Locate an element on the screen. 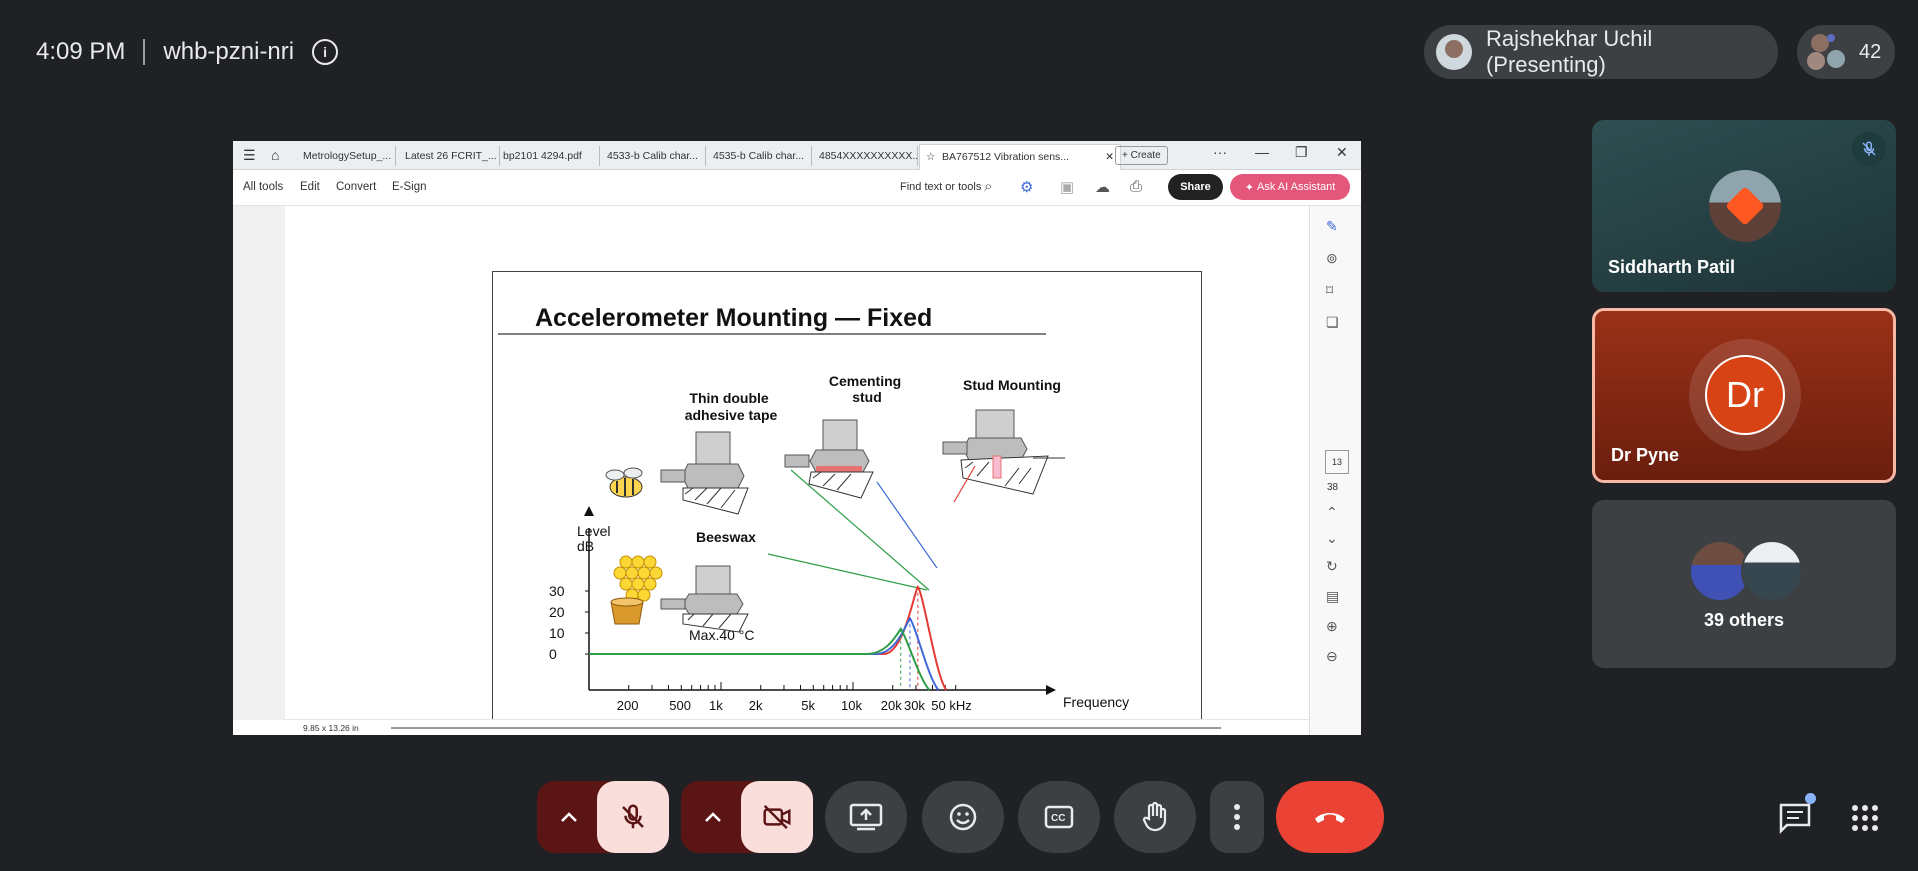 This screenshot has height=871, width=1918. close-tab-icon: ✕ is located at coordinates (1109, 157).